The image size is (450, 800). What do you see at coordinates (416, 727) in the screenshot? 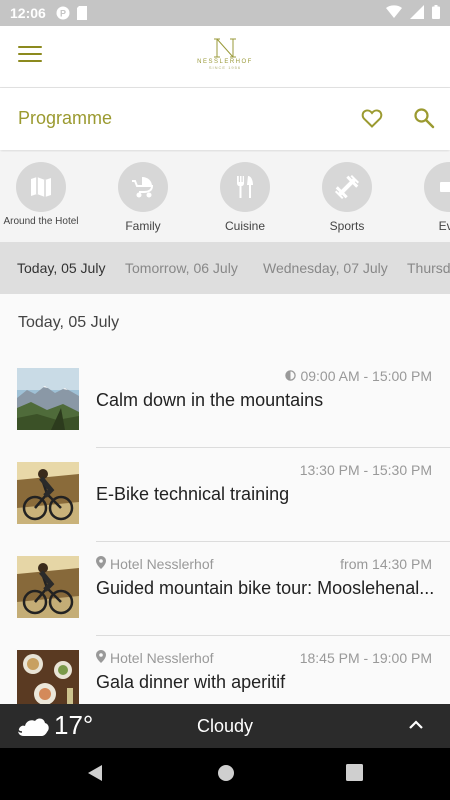
I see `chevron-up-icon` at bounding box center [416, 727].